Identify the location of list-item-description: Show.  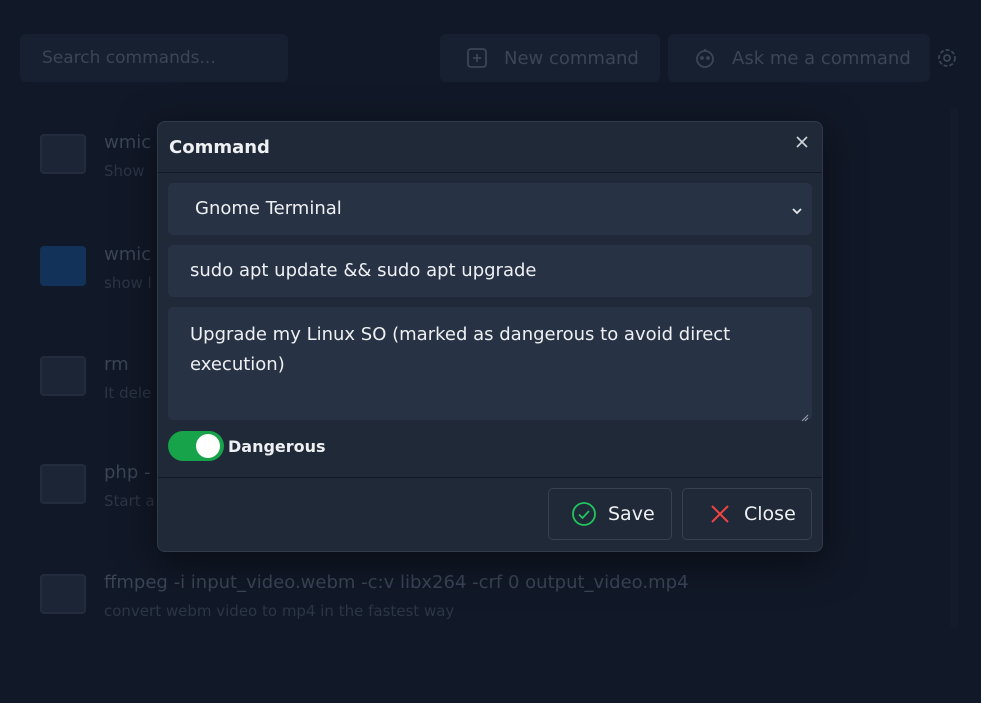
(124, 171).